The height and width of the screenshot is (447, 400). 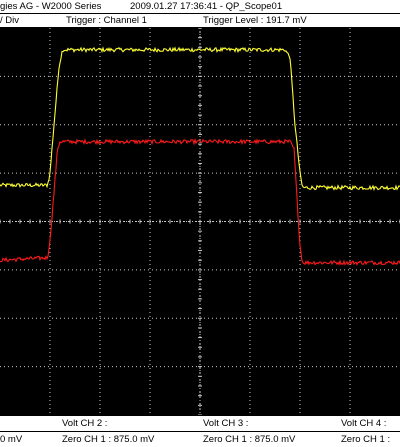 What do you see at coordinates (106, 20) in the screenshot?
I see `trigger-source: Trigger : Channel 1` at bounding box center [106, 20].